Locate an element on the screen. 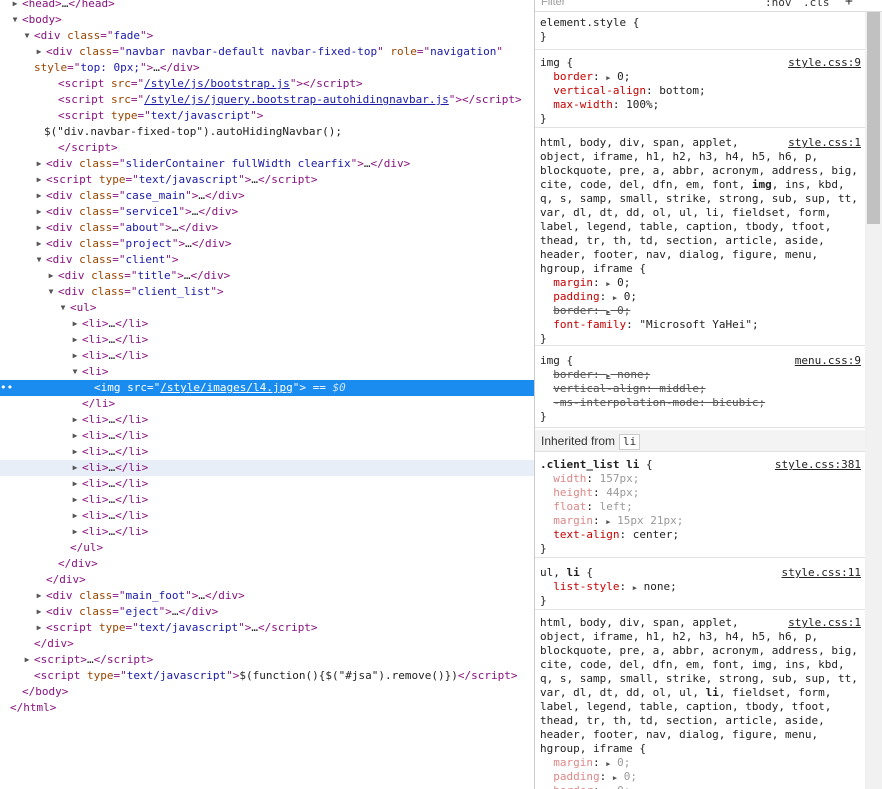 Image resolution: width=882 pixels, height=789 pixels. css-rule-block: element.style {} is located at coordinates (700, 31).